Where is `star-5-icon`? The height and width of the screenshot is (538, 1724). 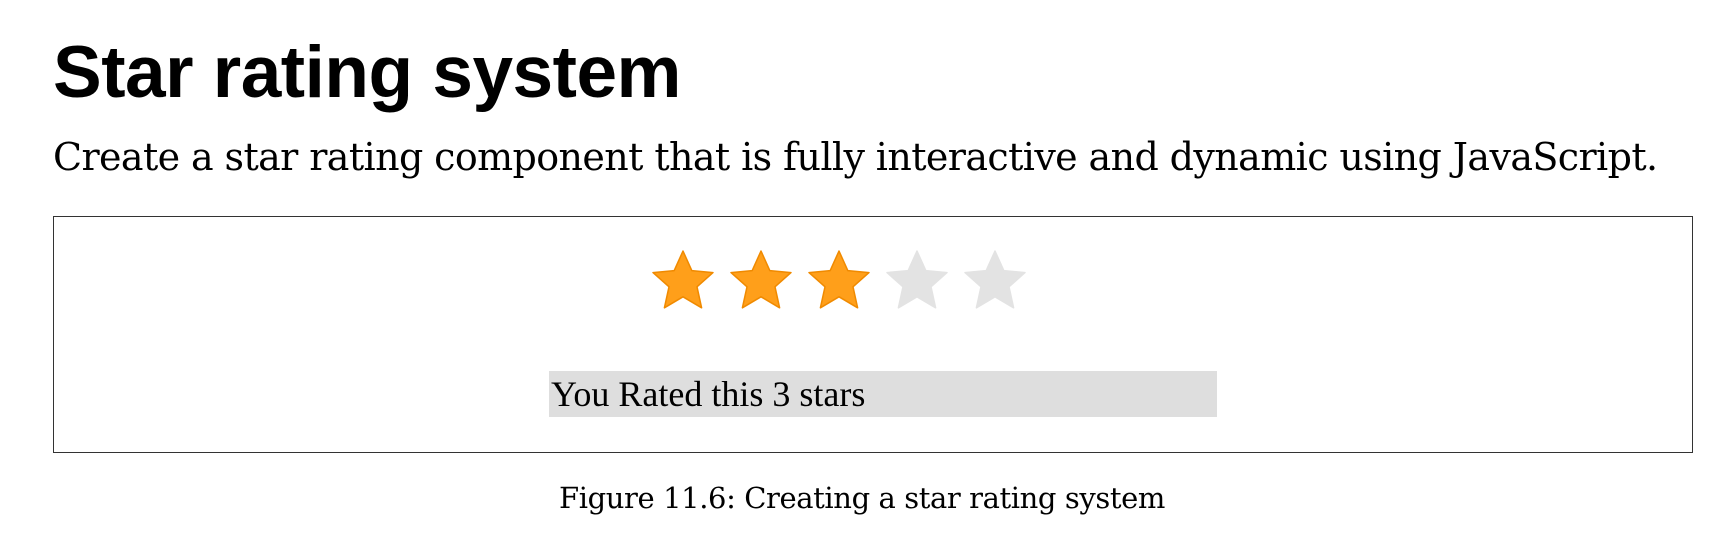 star-5-icon is located at coordinates (995, 281).